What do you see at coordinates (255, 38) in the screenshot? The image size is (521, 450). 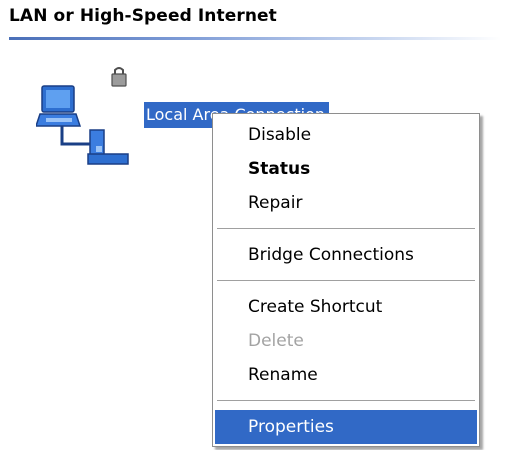 I see `group-divider` at bounding box center [255, 38].